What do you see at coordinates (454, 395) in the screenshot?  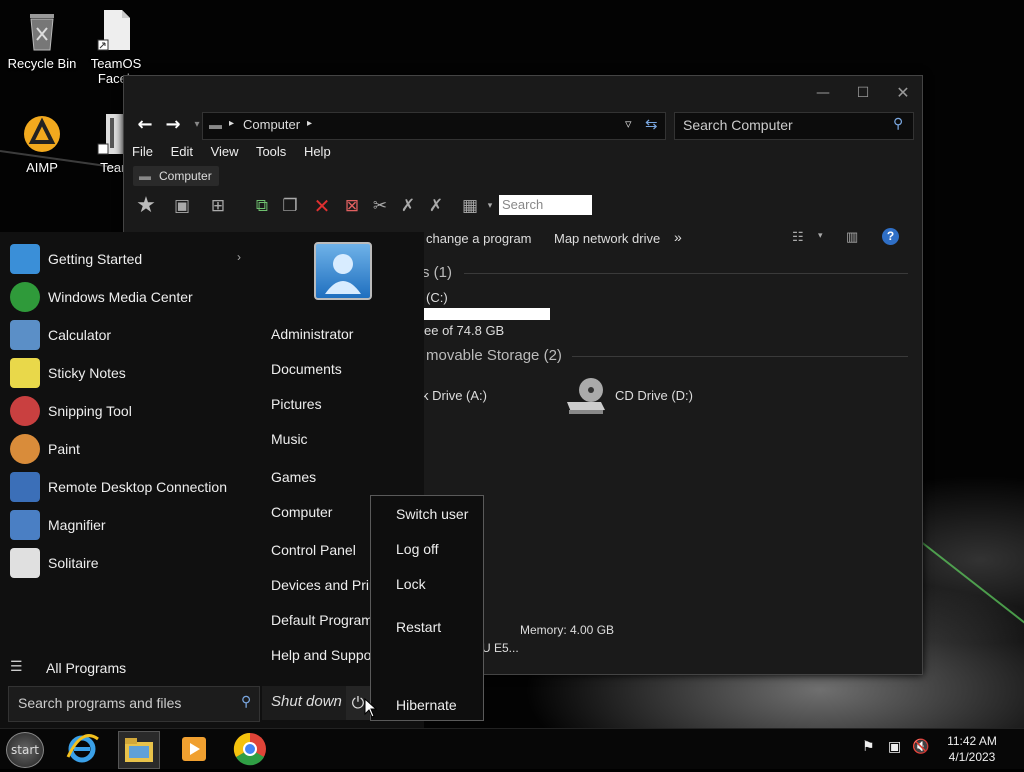 I see `floppy-drive-label: k Drive (A:)` at bounding box center [454, 395].